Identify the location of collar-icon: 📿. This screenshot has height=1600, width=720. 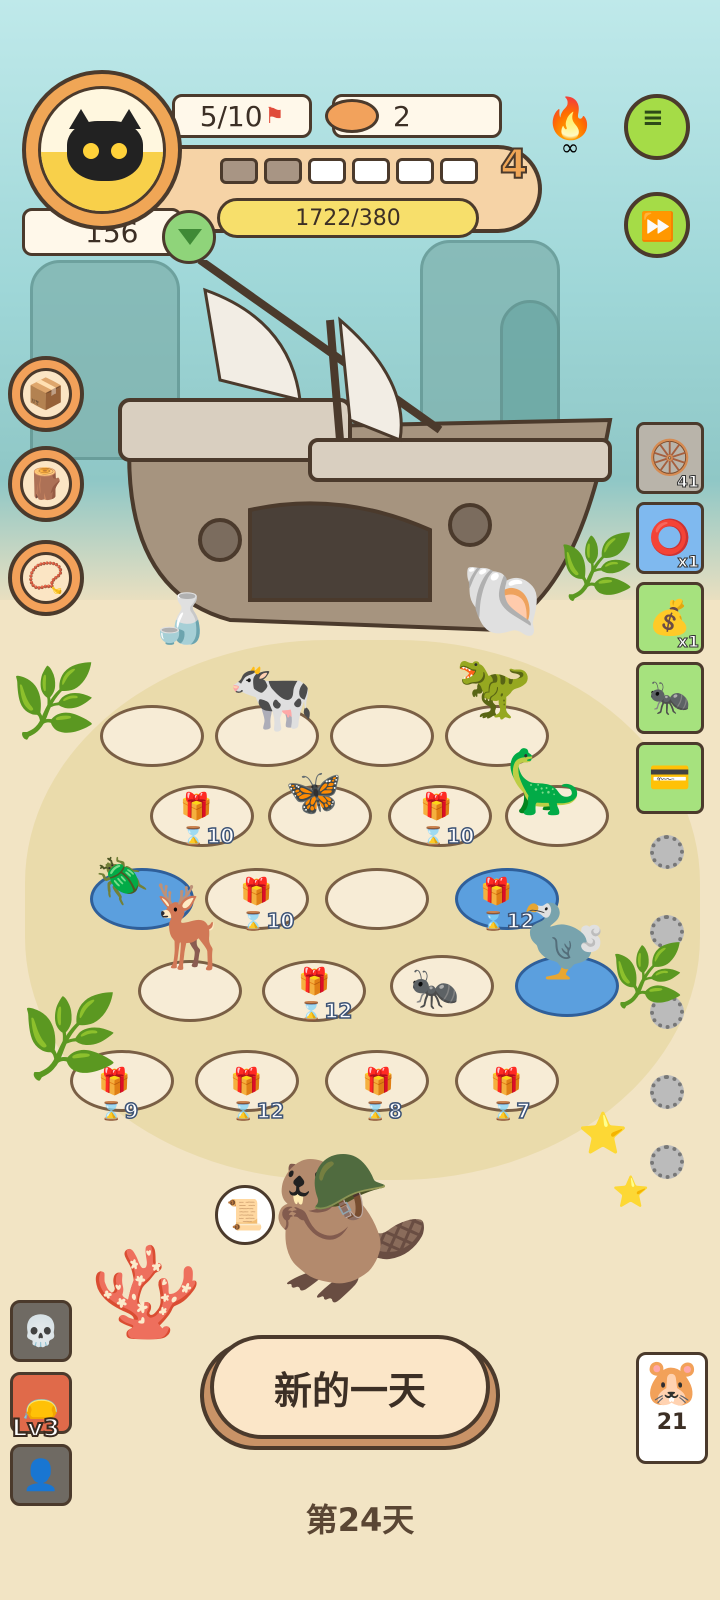
(46, 578).